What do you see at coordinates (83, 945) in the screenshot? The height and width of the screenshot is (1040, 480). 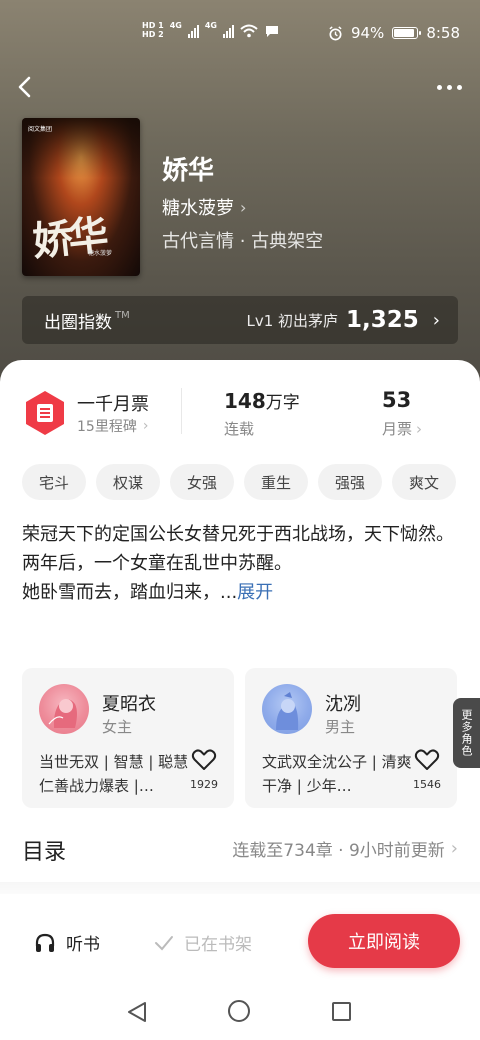 I see `listen-label: 听书` at bounding box center [83, 945].